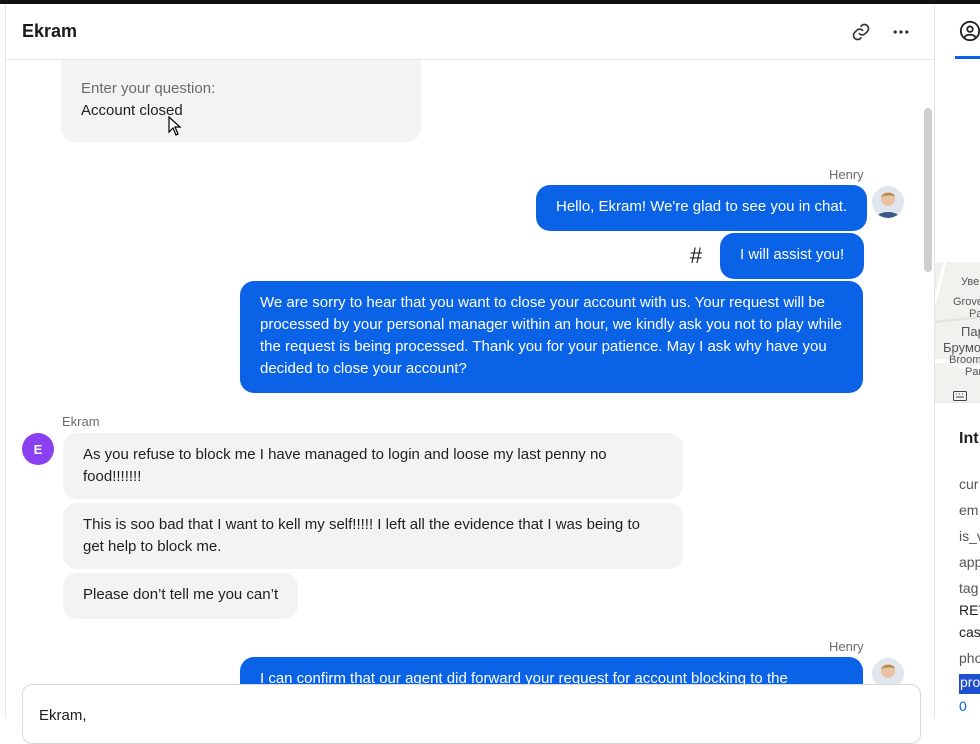  I want to click on location-map: Уве Grove Pa Пар Брумо Broom Par, so click(957, 332).